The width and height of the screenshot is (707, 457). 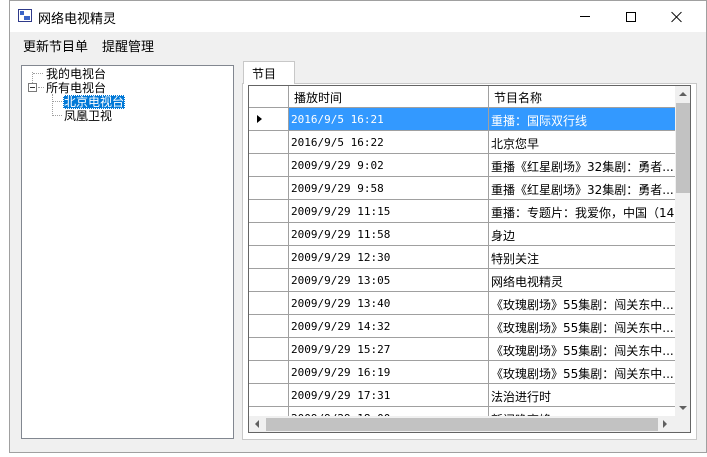 What do you see at coordinates (582, 234) in the screenshot?
I see `cell-program-name: 身边` at bounding box center [582, 234].